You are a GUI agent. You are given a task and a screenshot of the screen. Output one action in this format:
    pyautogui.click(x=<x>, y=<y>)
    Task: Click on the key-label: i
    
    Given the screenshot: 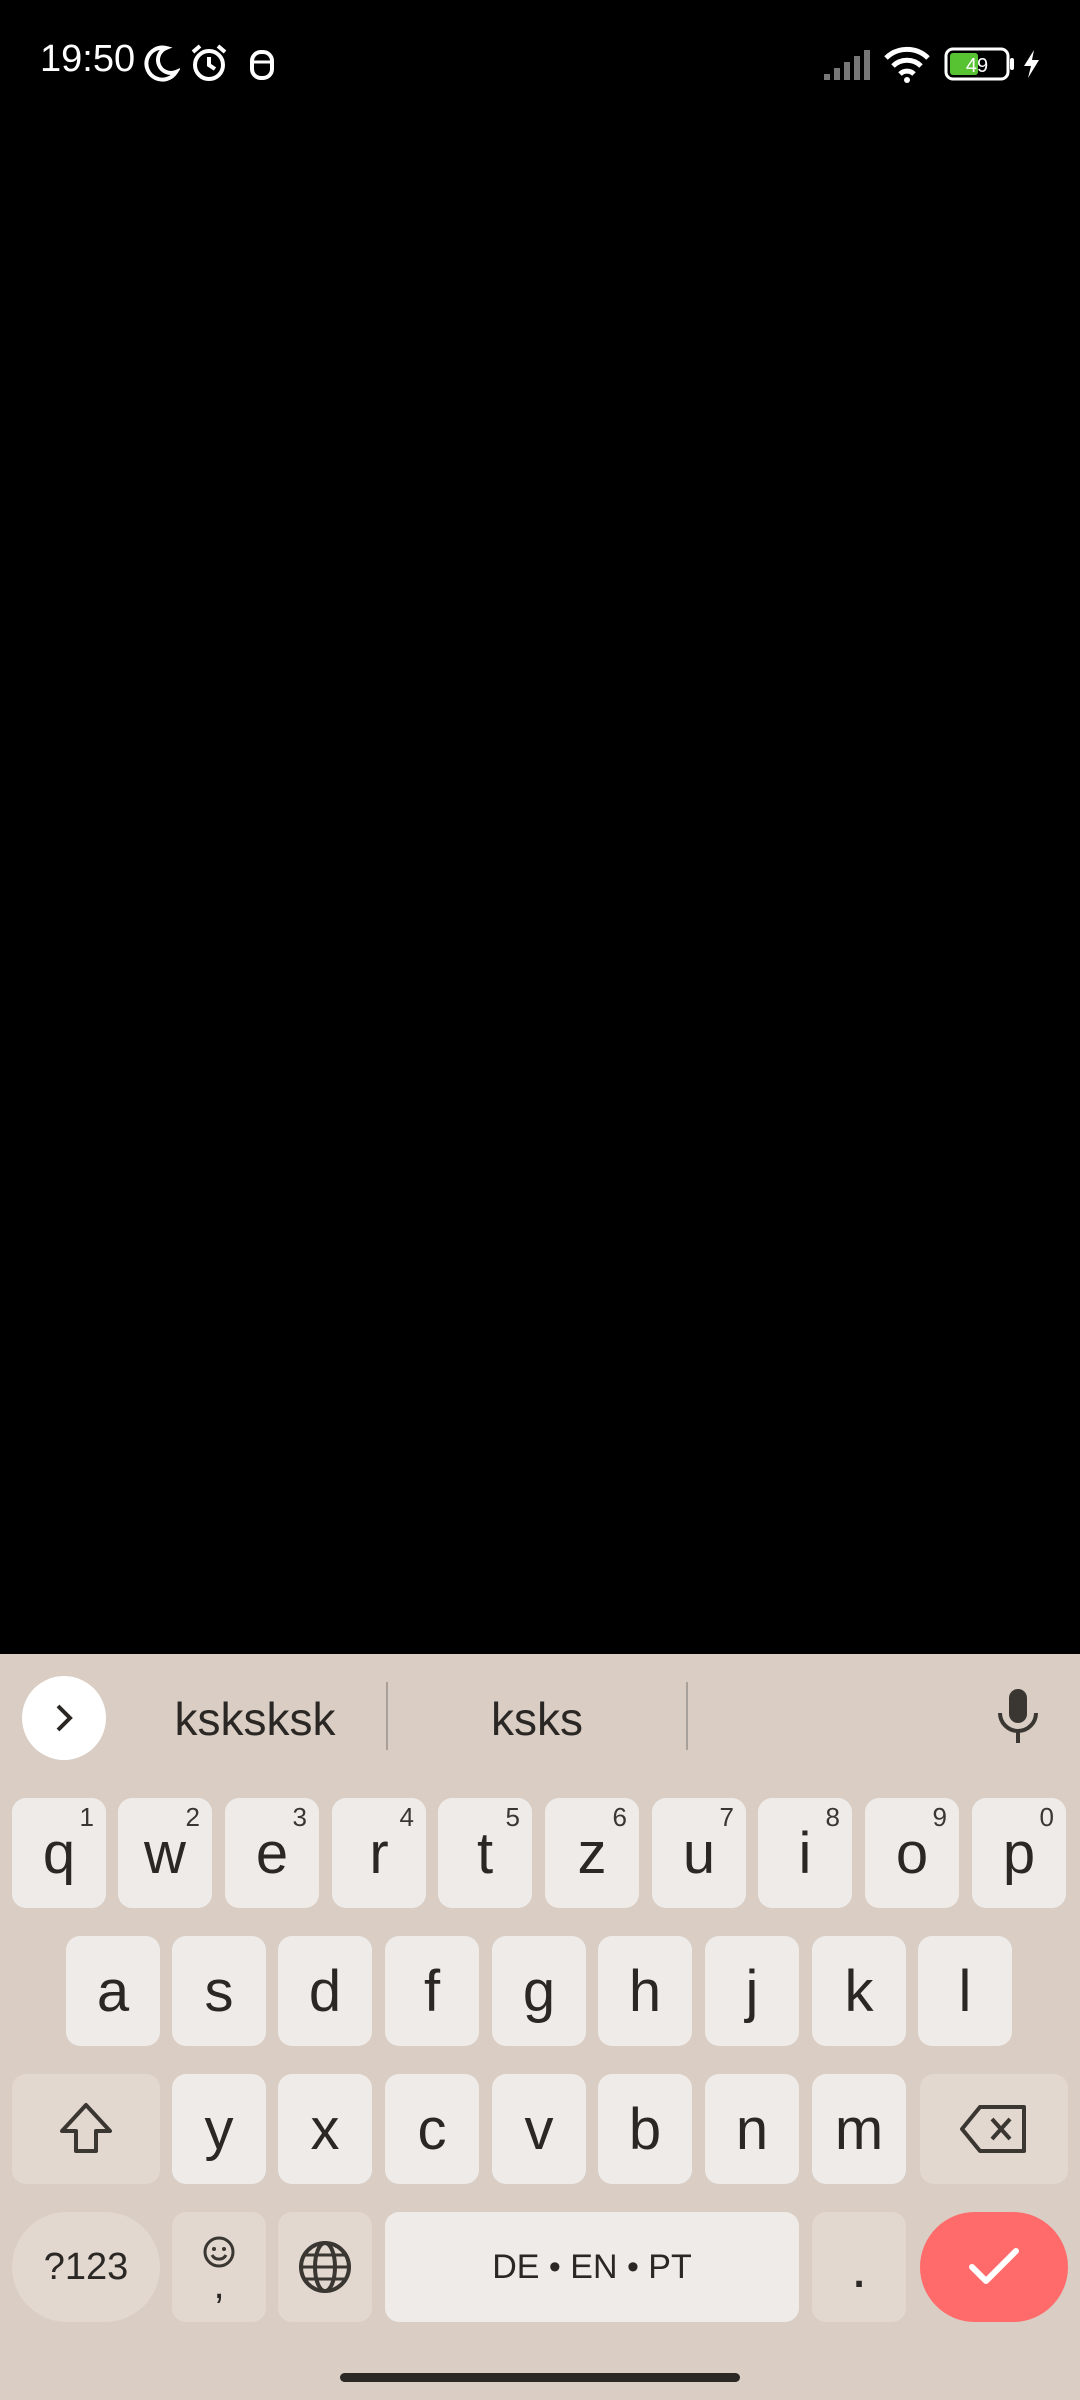 What is the action you would take?
    pyautogui.click(x=805, y=1853)
    